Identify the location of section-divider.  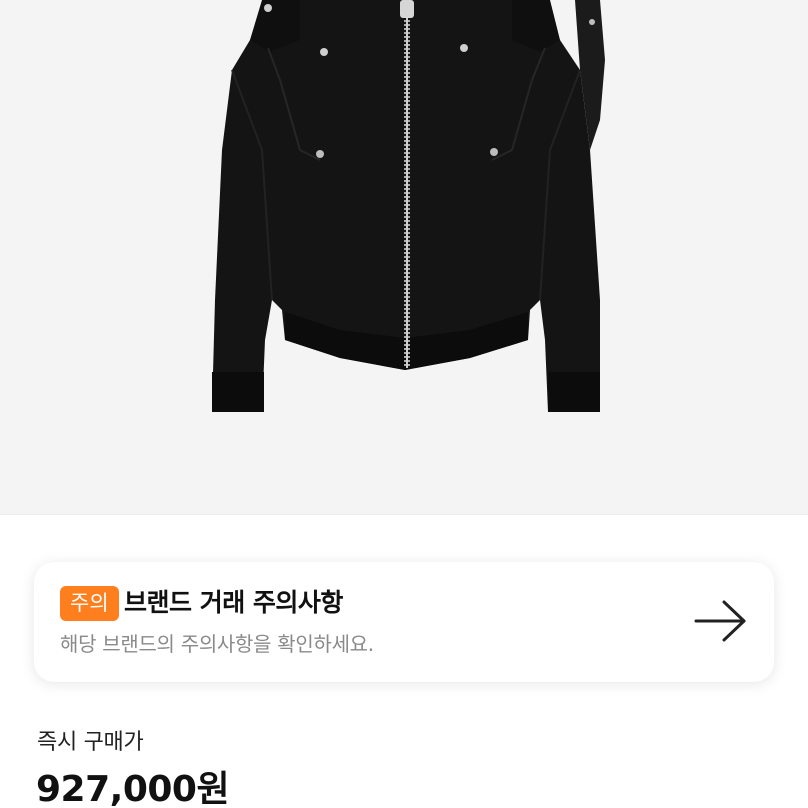
(404, 514).